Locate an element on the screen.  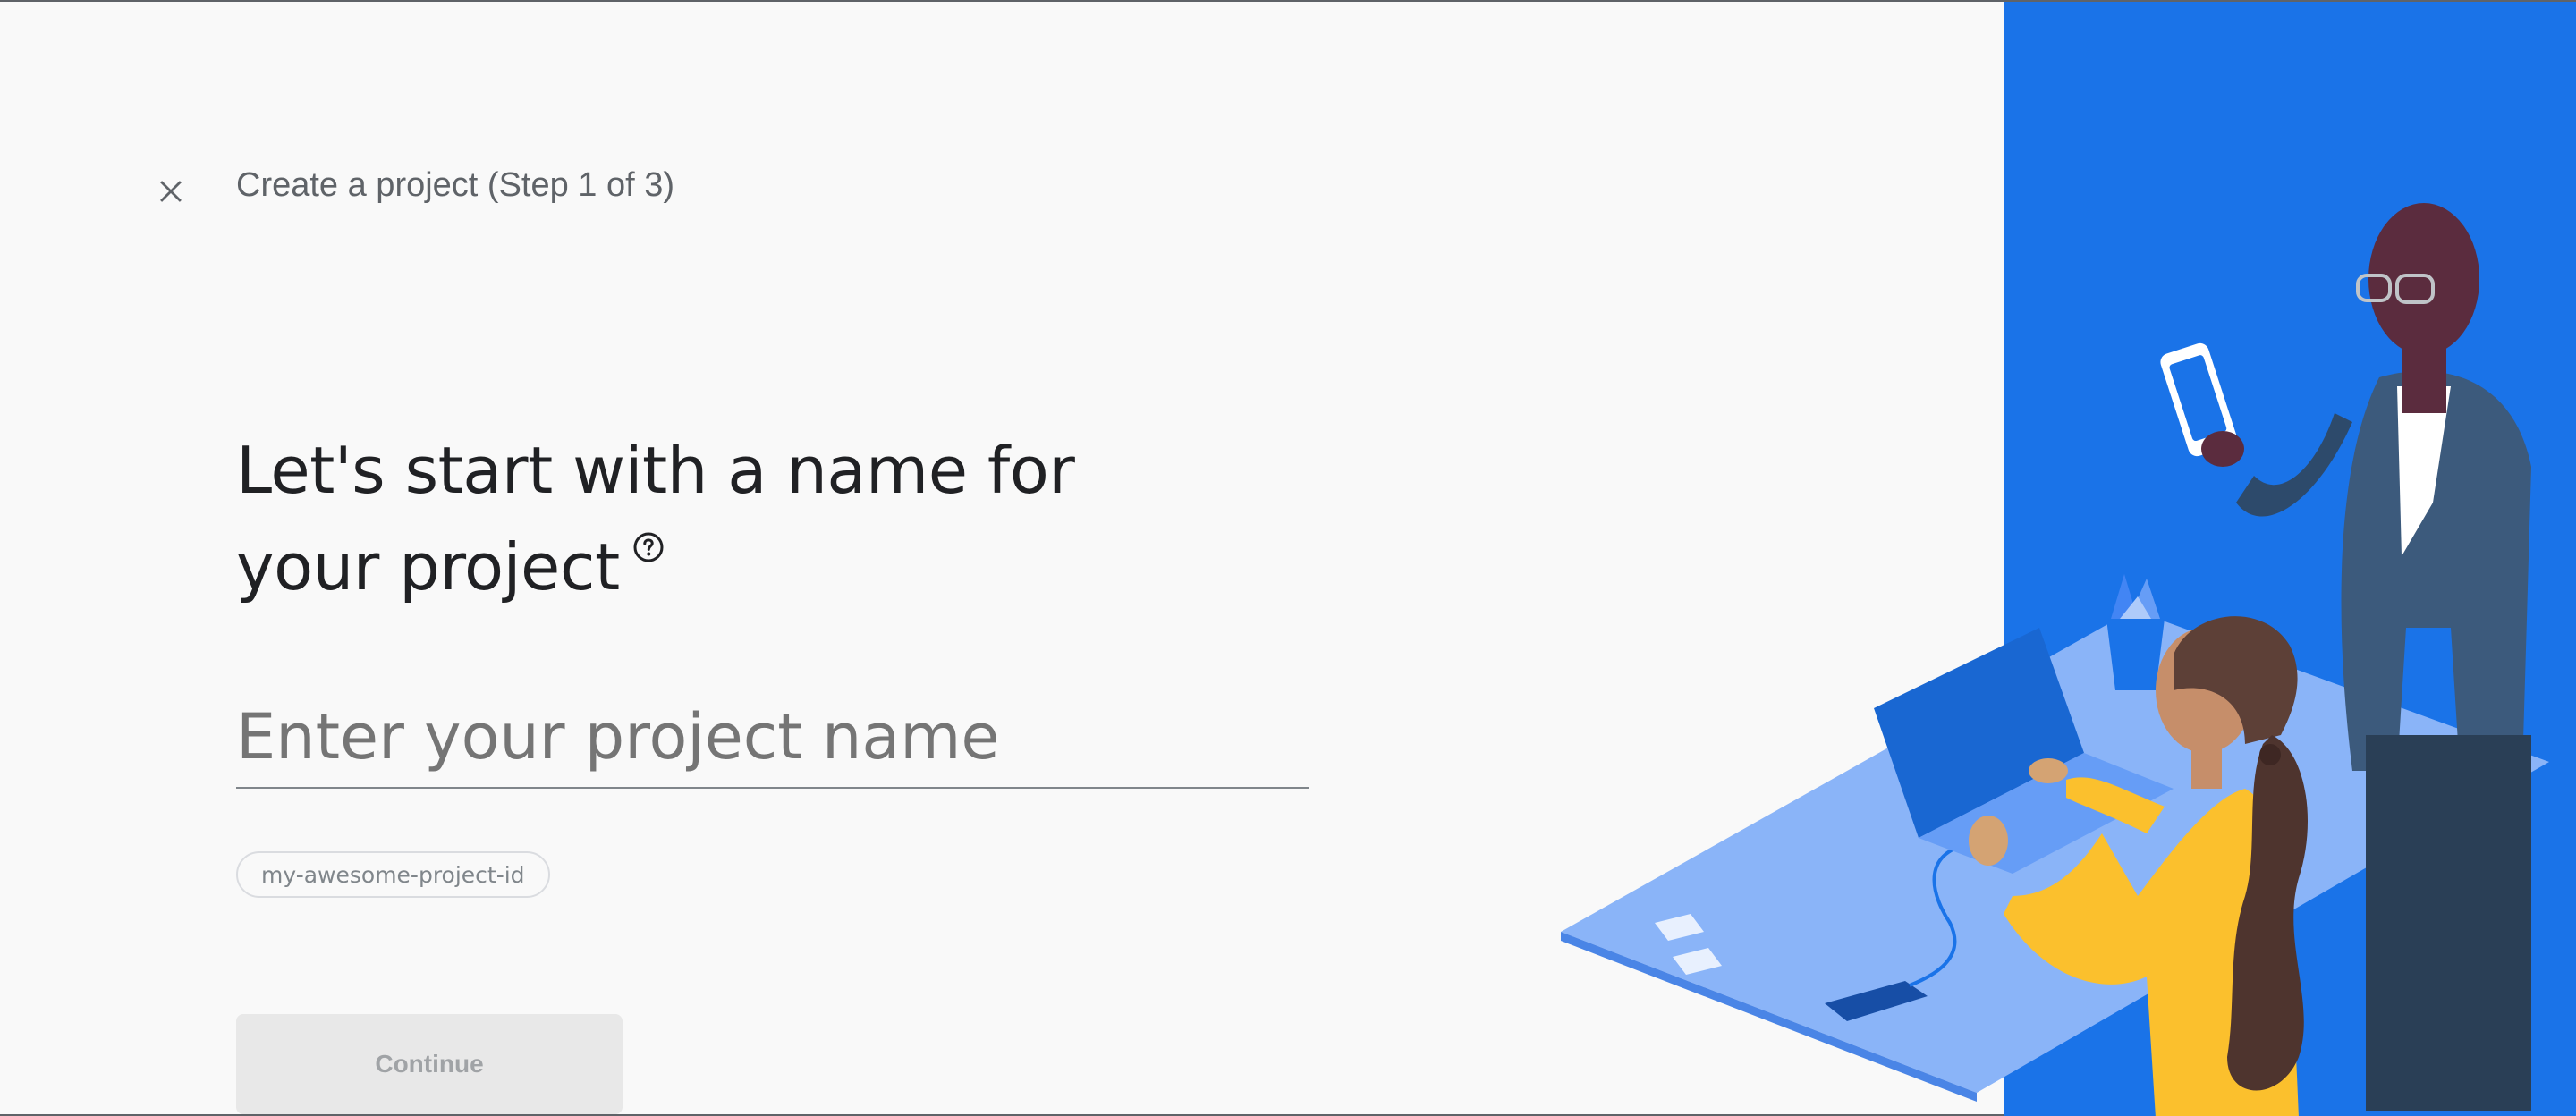
continue-button: Continue is located at coordinates (429, 1064).